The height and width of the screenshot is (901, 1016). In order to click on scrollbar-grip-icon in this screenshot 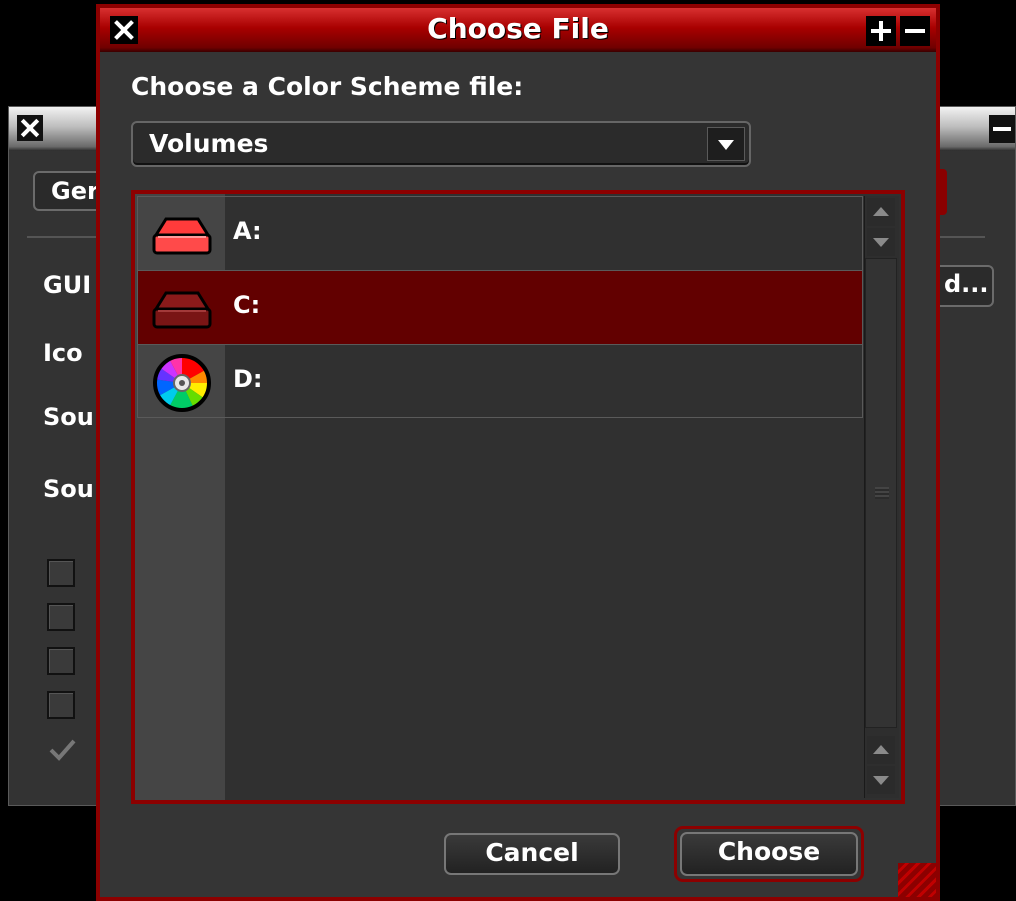, I will do `click(882, 493)`.